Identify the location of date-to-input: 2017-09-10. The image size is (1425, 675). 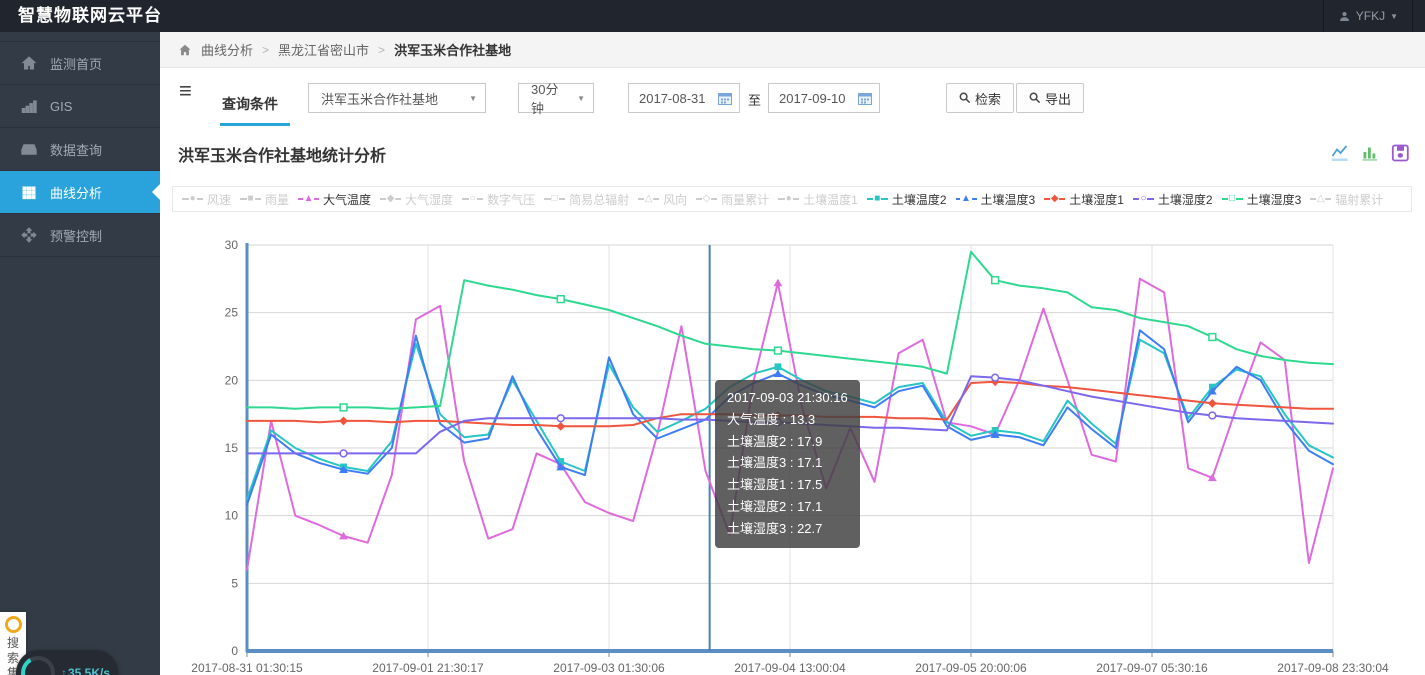
(824, 98).